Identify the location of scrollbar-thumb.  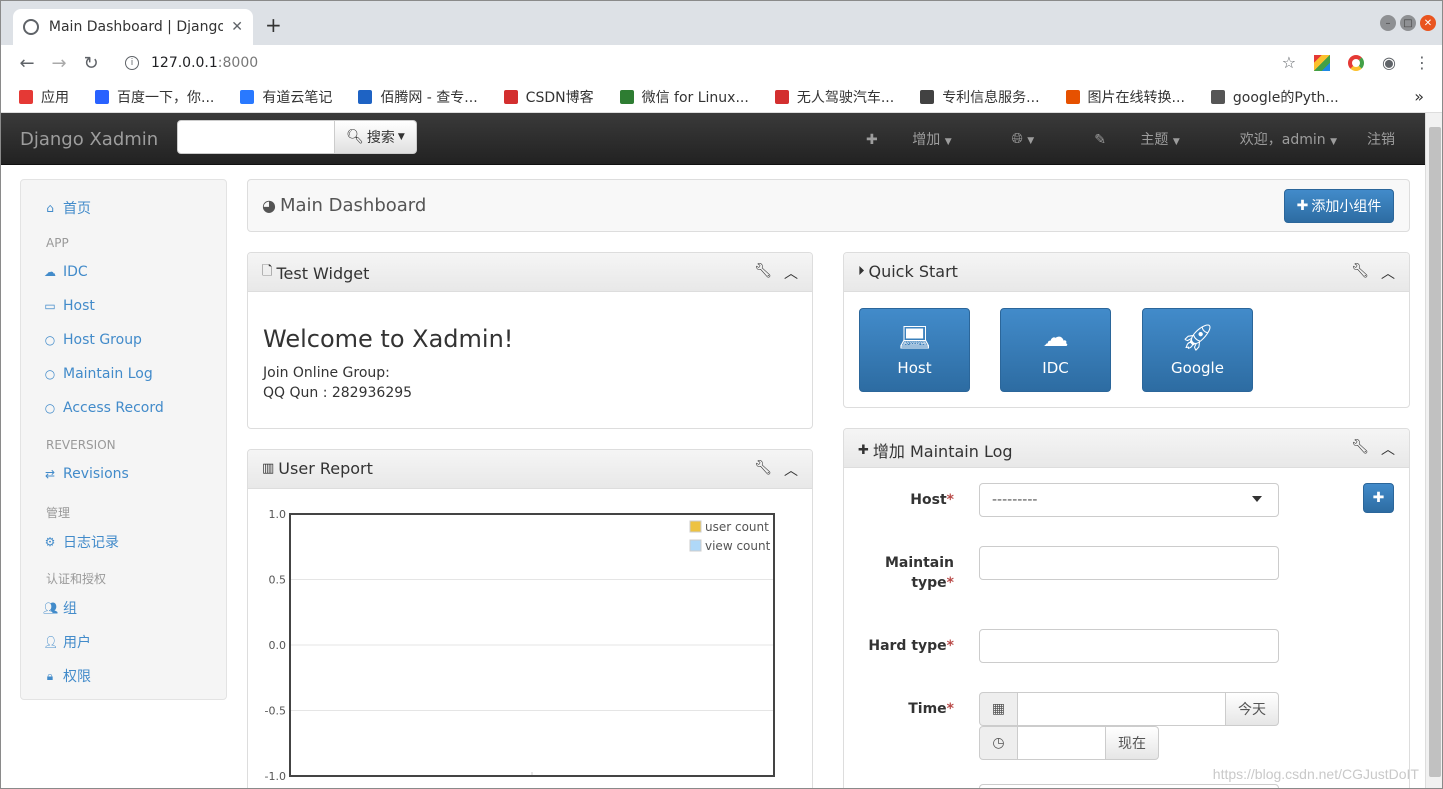
(1435, 452).